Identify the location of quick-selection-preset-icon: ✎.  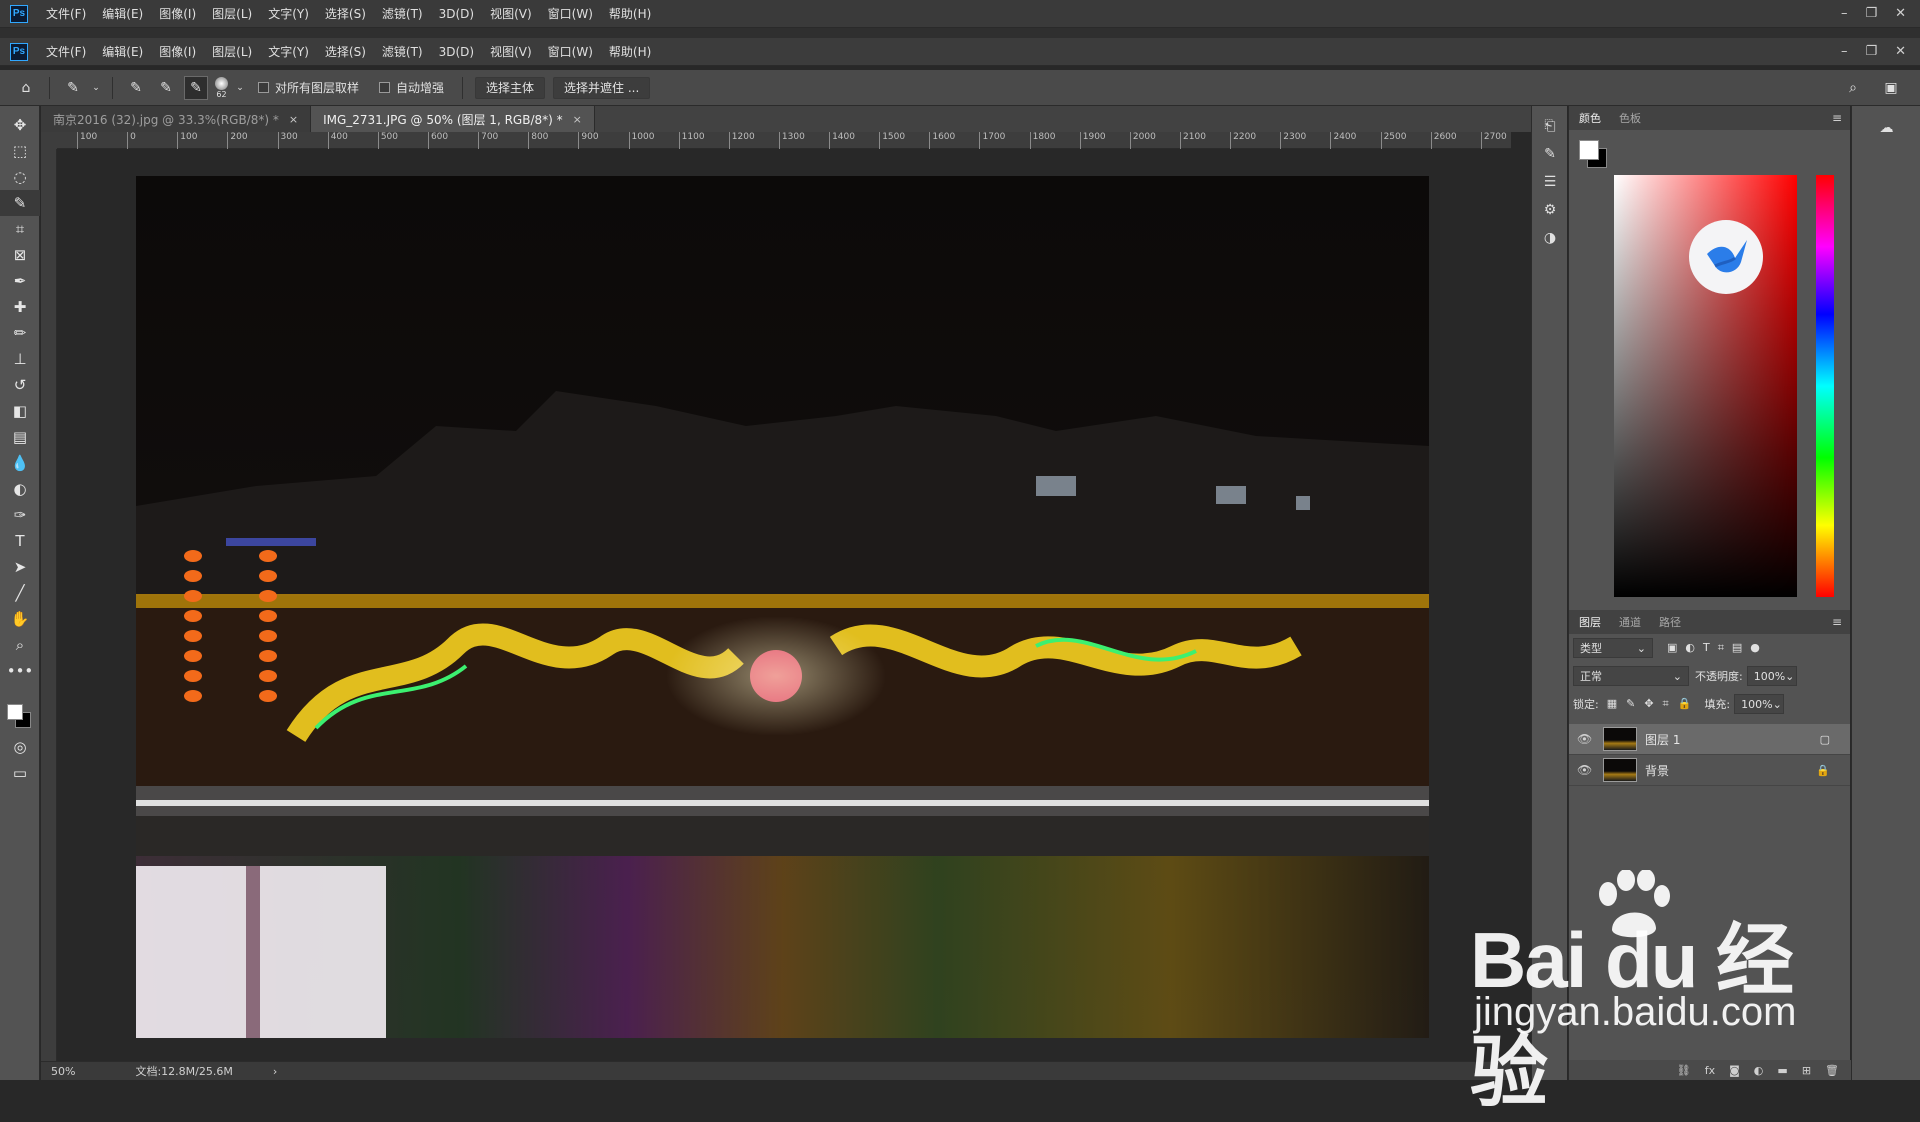
(73, 88).